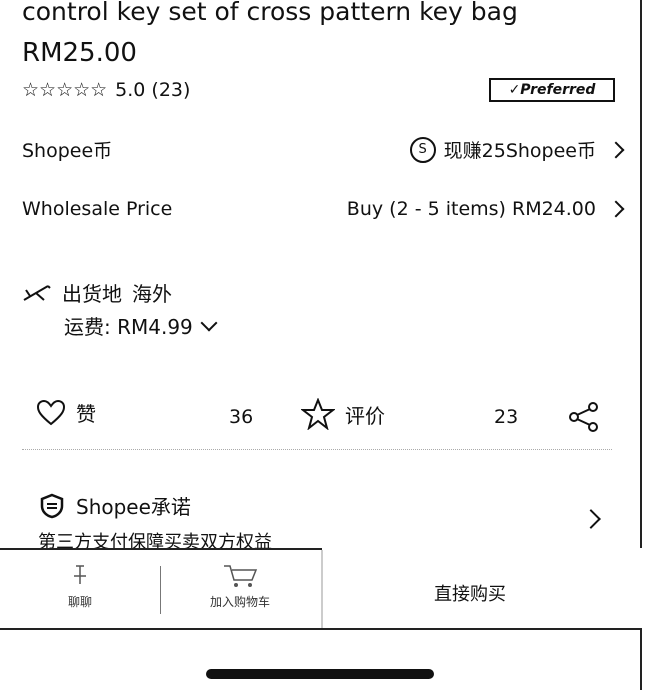 This screenshot has width=656, height=690. Describe the element at coordinates (65, 90) in the screenshot. I see `rating-stars-icon: ☆☆☆☆☆` at that location.